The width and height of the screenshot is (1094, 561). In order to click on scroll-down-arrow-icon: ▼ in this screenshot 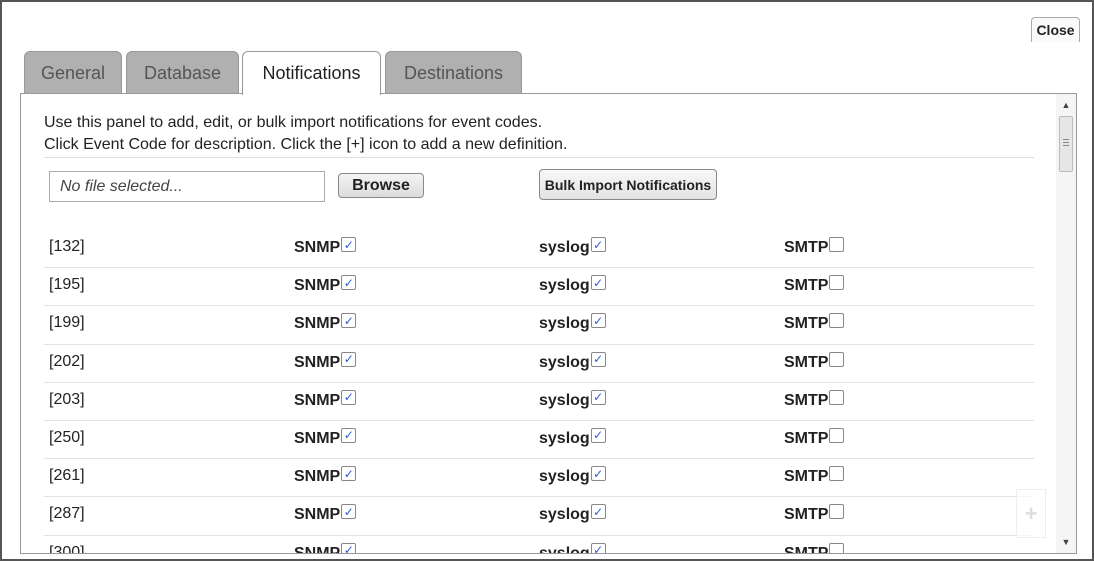, I will do `click(1066, 542)`.